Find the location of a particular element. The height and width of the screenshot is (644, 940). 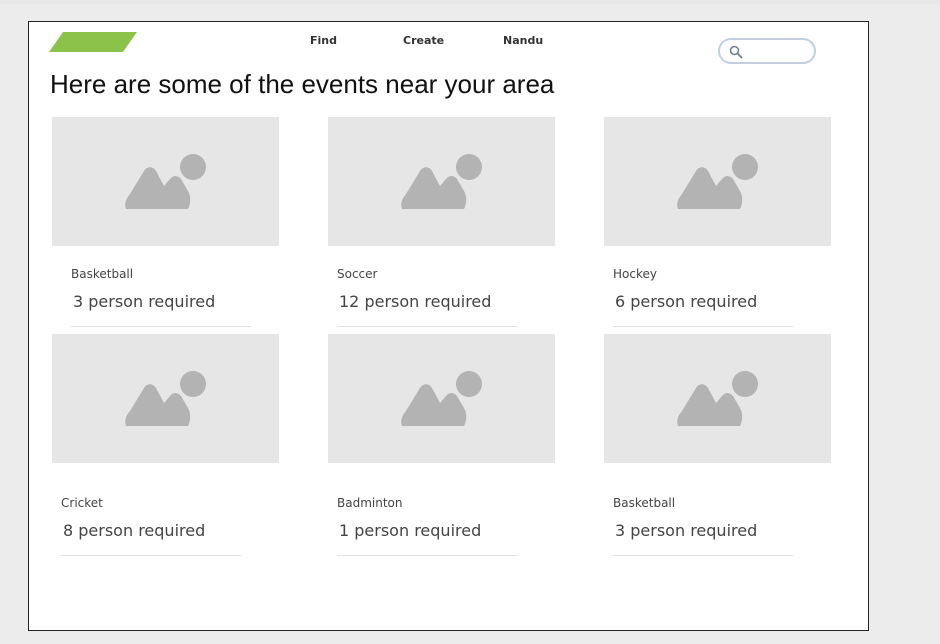

event-sport: Badminton is located at coordinates (370, 503).